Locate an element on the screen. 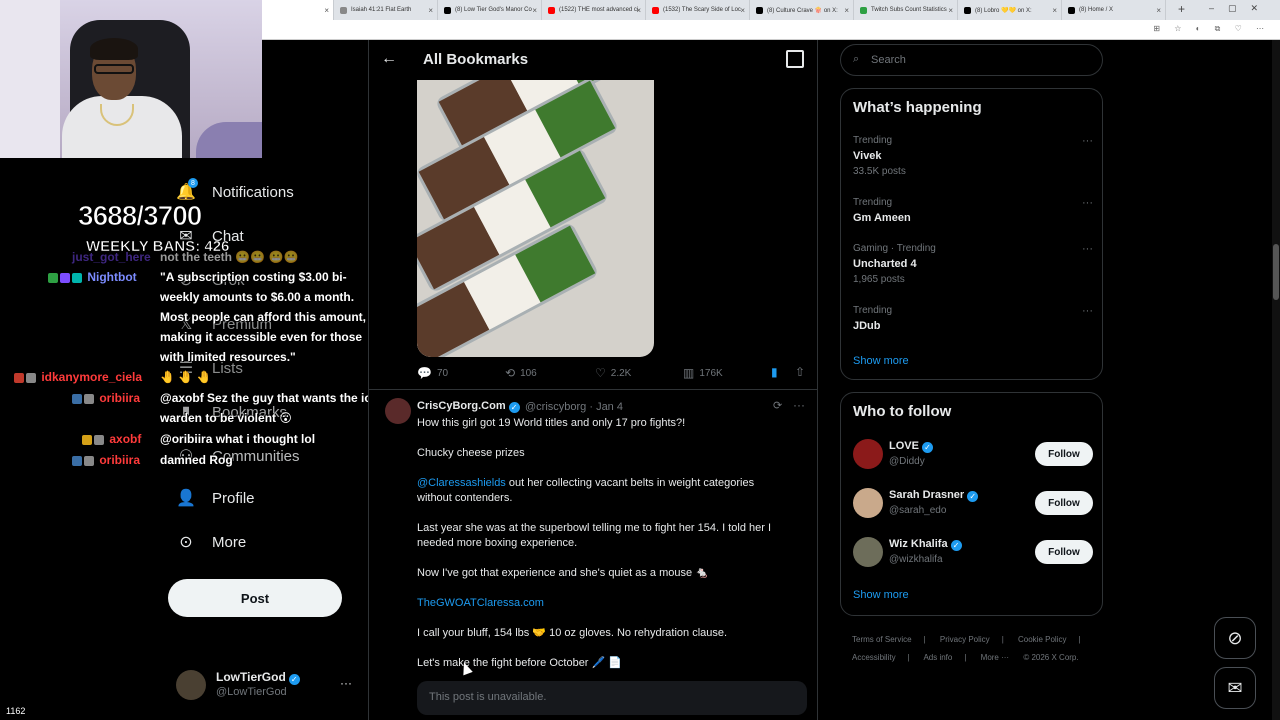 The height and width of the screenshot is (720, 1280). sub-goal-counter: 3688/3700 is located at coordinates (139, 216).